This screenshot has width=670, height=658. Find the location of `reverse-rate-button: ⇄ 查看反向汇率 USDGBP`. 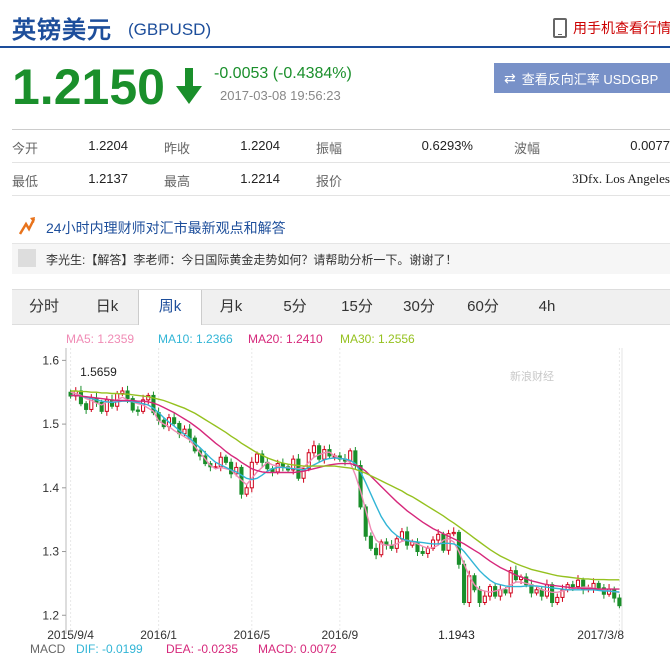

reverse-rate-button: ⇄ 查看反向汇率 USDGBP is located at coordinates (582, 78).